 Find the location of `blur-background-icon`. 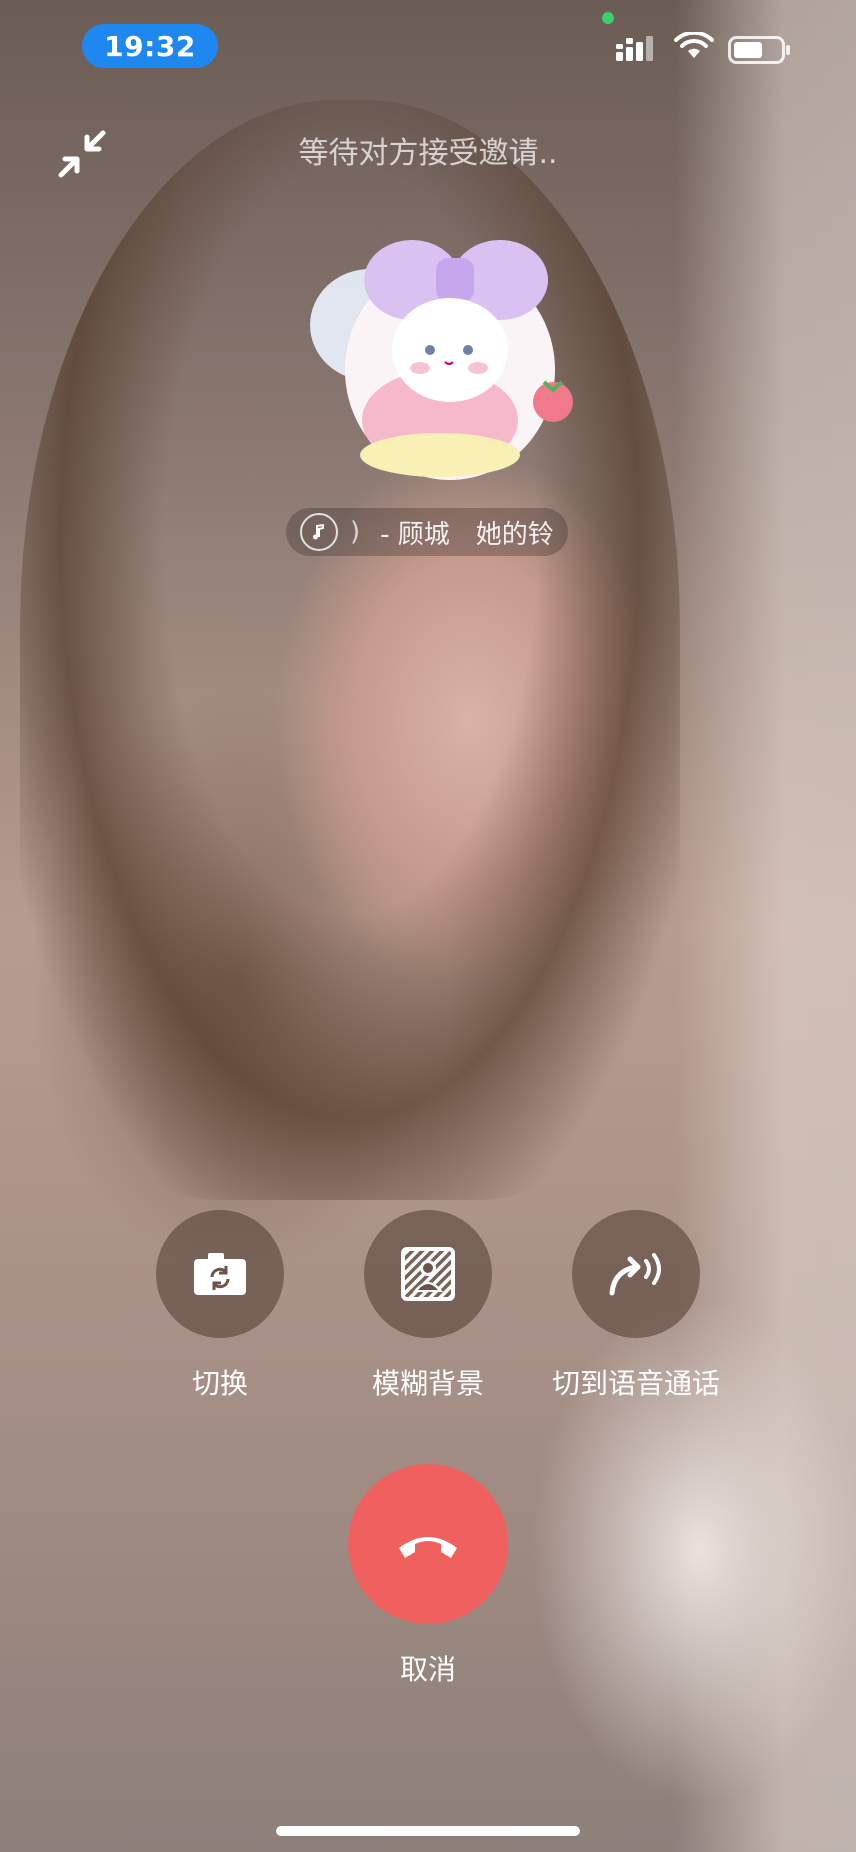

blur-background-icon is located at coordinates (428, 1274).